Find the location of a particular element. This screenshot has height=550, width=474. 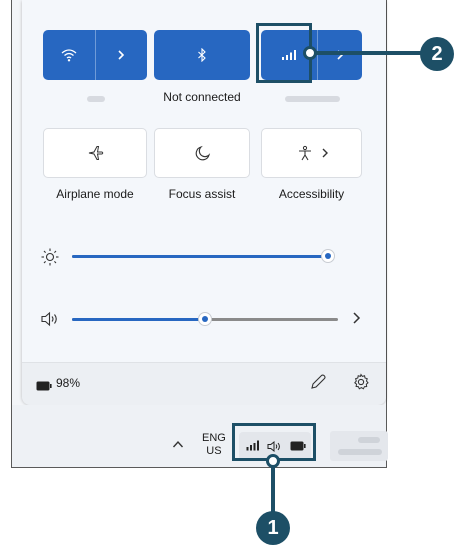

language-line-1: ENG is located at coordinates (214, 438).